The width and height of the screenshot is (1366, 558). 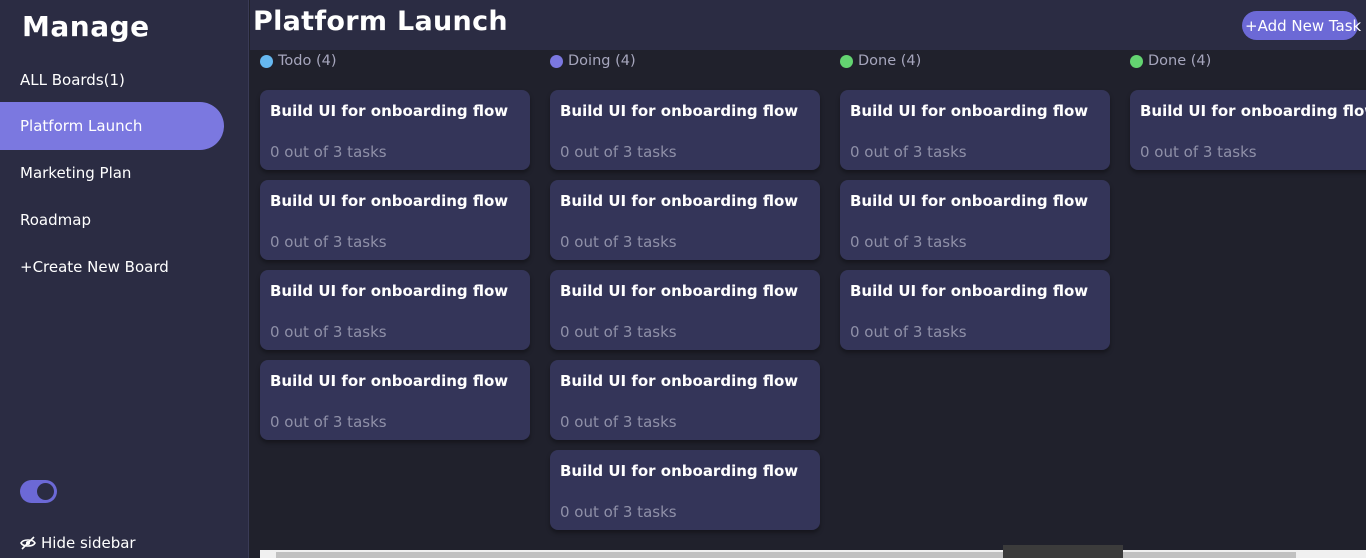 I want to click on board-title: Platform Launch, so click(x=380, y=21).